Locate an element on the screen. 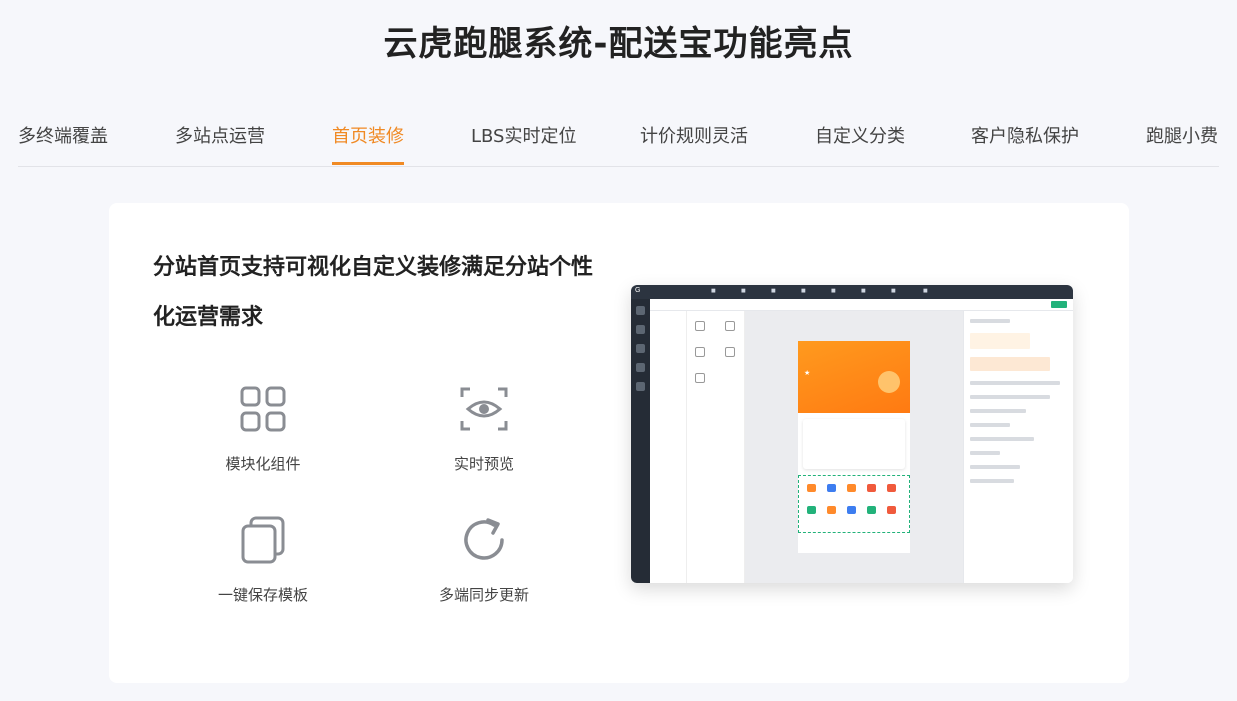 The height and width of the screenshot is (701, 1237). tab-privacy-protection: 客户隐私保护 is located at coordinates (1025, 135).